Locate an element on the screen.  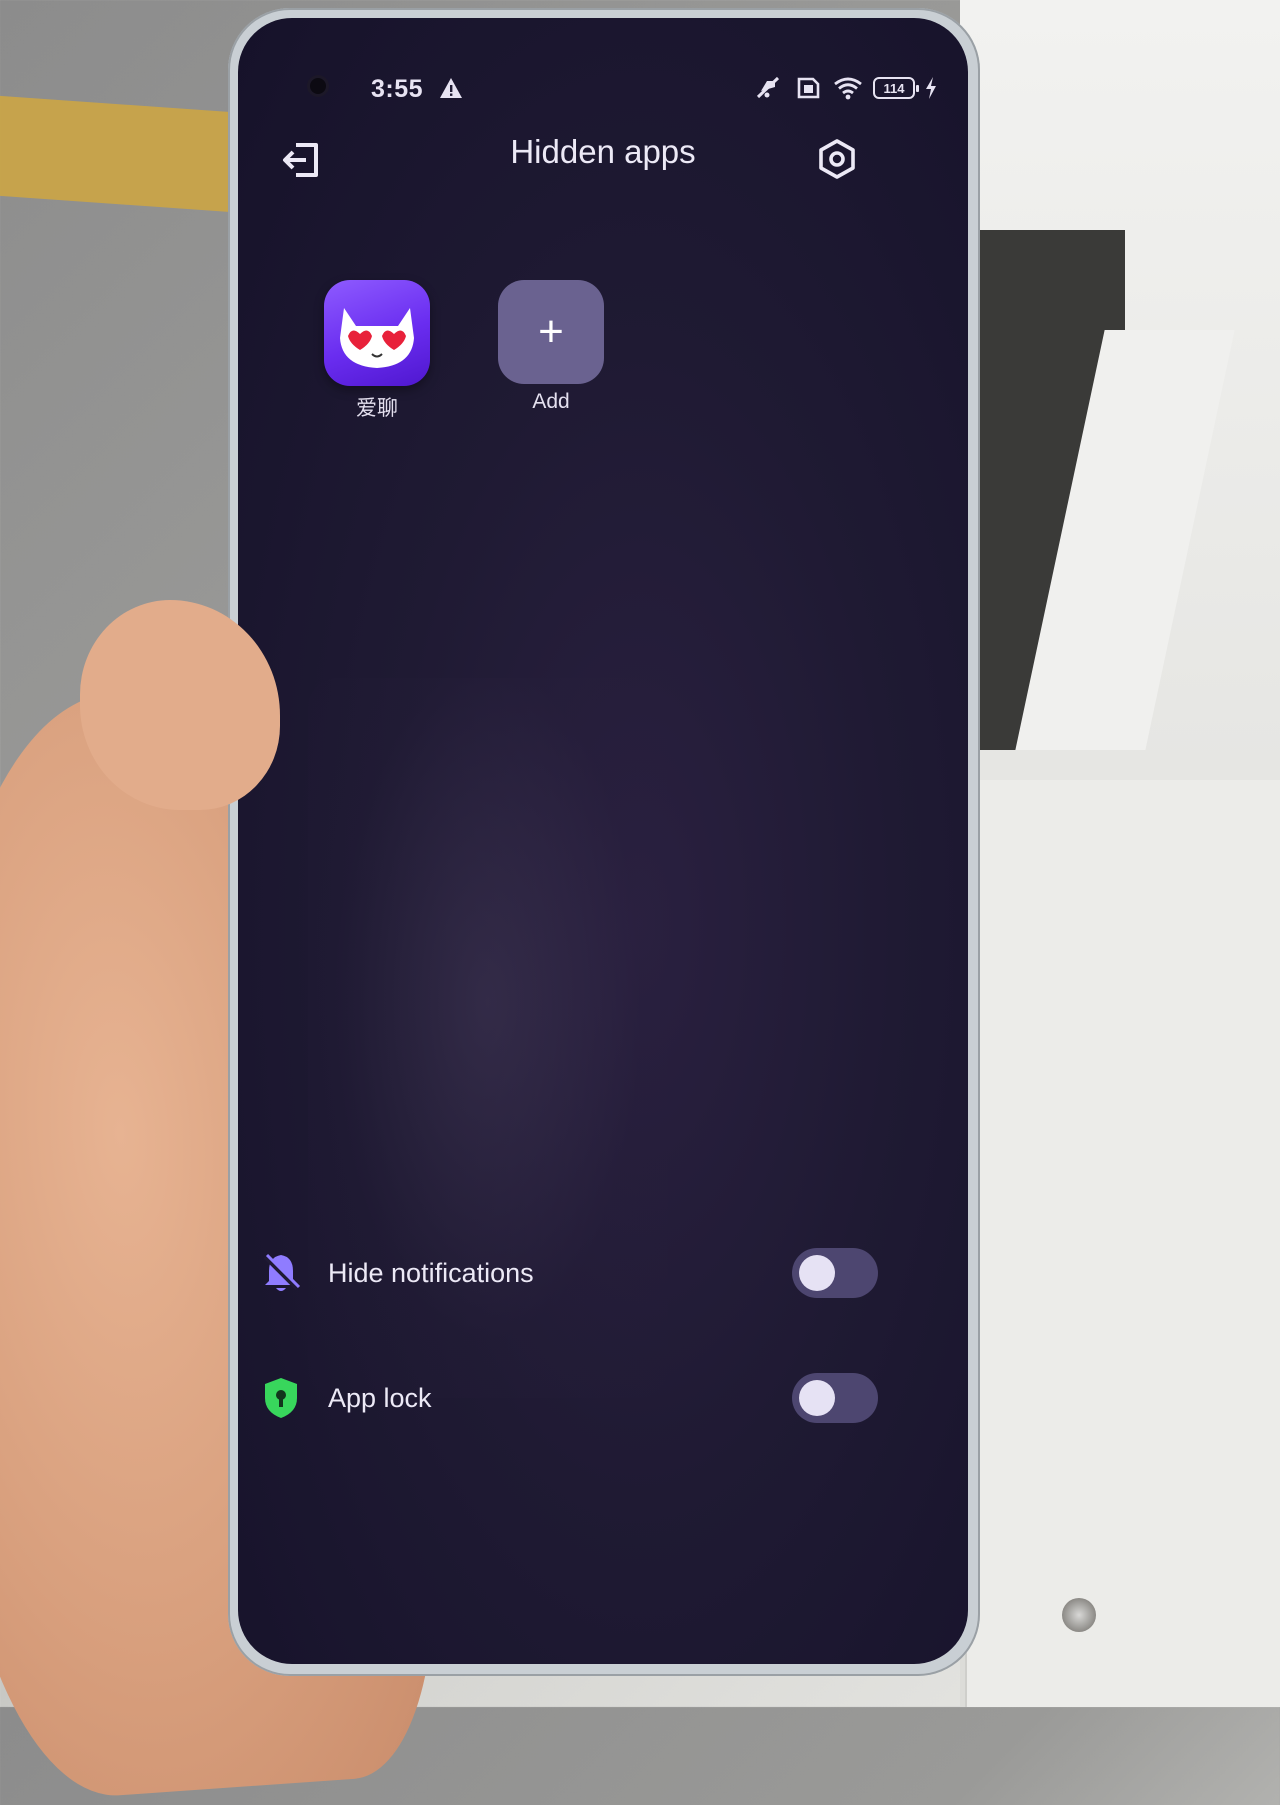
settings-button is located at coordinates (837, 159).